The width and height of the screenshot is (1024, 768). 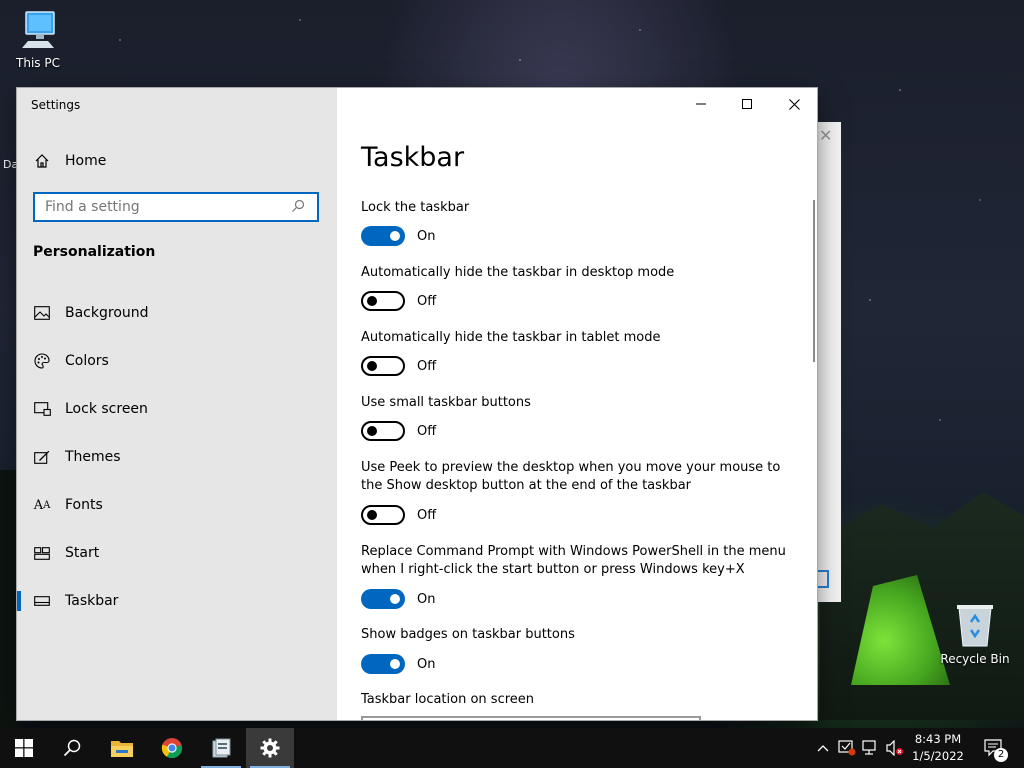 What do you see at coordinates (512, 748) in the screenshot?
I see `taskbar: 8:43 PM 1/5/2022 2` at bounding box center [512, 748].